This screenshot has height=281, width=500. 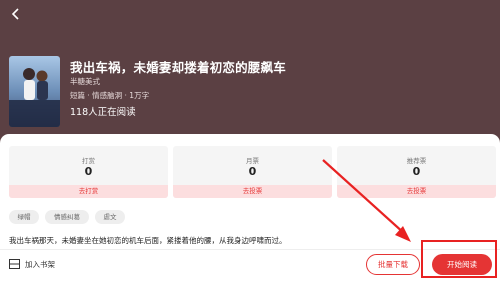 What do you see at coordinates (393, 264) in the screenshot?
I see `batch-download-button: 批量下载` at bounding box center [393, 264].